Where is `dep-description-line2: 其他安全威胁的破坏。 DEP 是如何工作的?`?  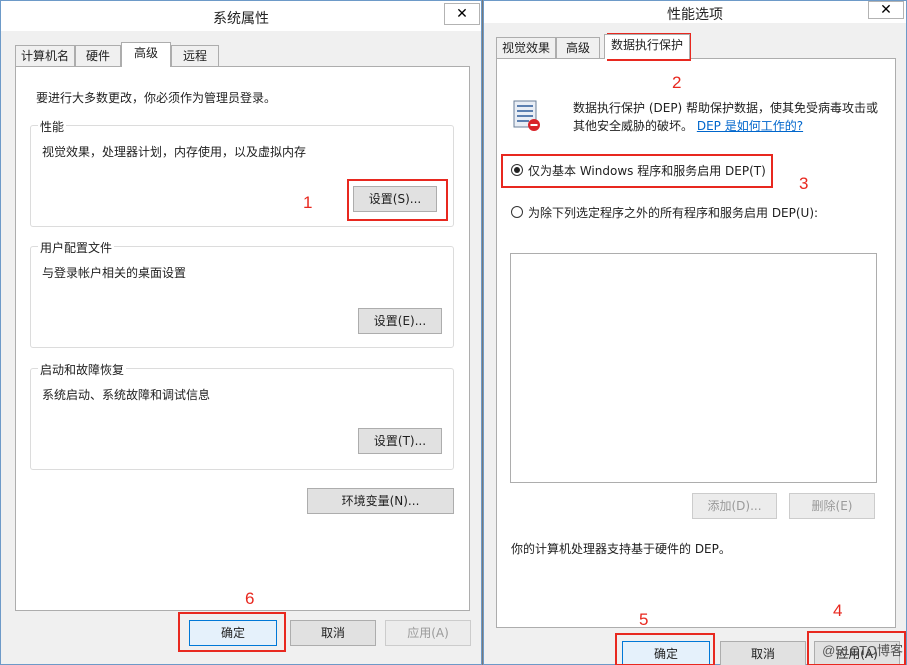
dep-description-line2: 其他安全威胁的破坏。 DEP 是如何工作的? is located at coordinates (688, 125).